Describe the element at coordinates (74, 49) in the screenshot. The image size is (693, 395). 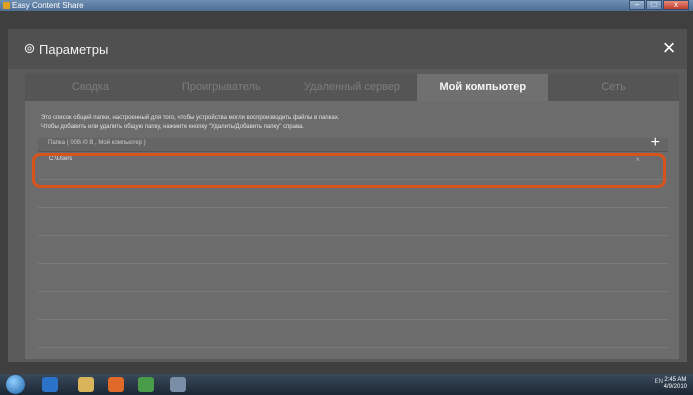
I see `dialog-title: Параметры` at that location.